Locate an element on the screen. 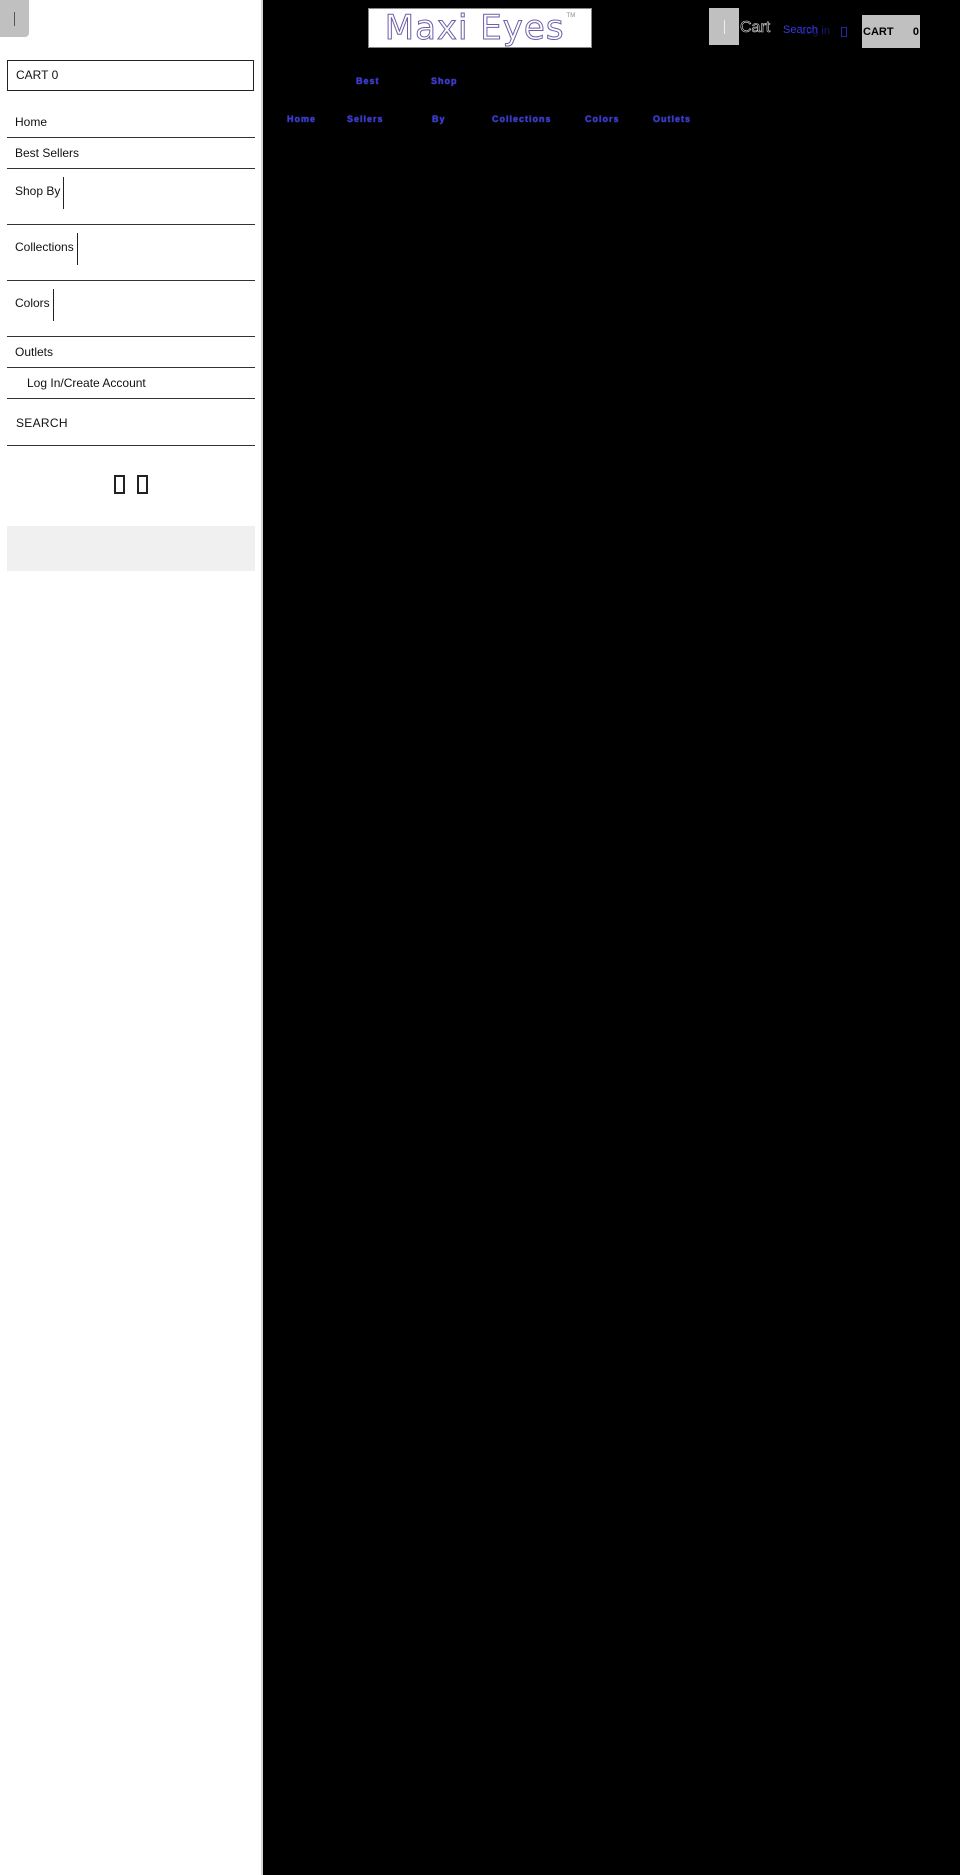 The image size is (960, 1875). header-cart-label: CART is located at coordinates (878, 31).